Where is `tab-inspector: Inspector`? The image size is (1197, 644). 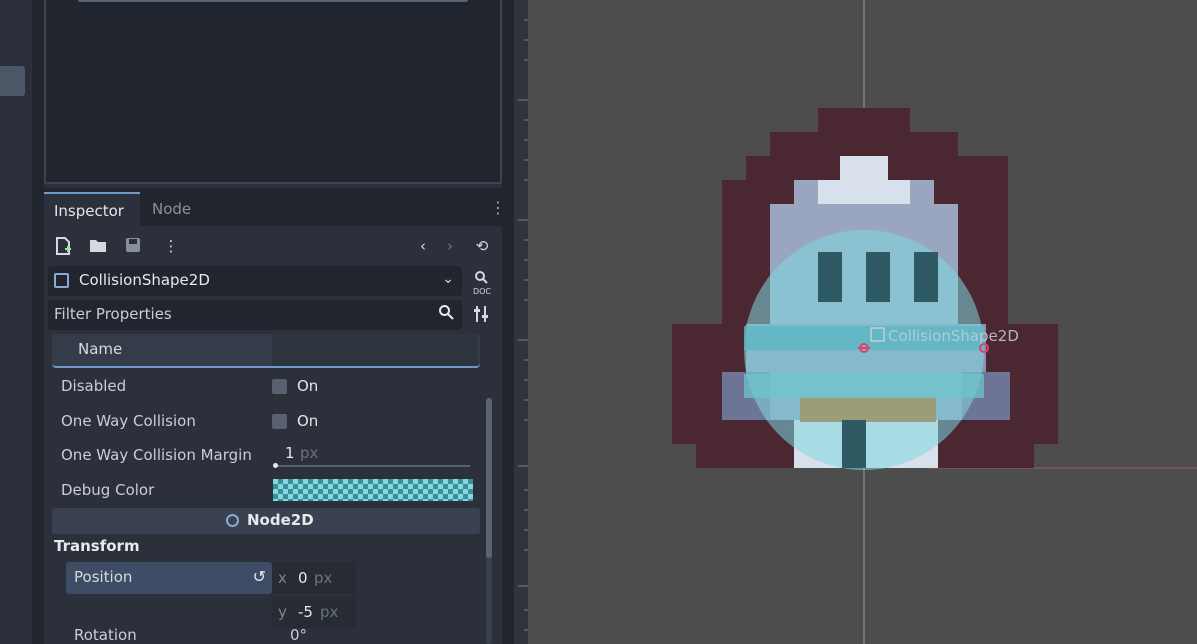 tab-inspector: Inspector is located at coordinates (92, 209).